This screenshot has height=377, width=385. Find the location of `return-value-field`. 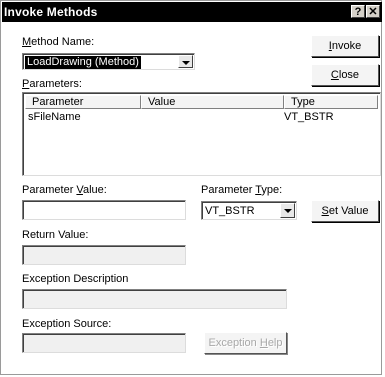

return-value-field is located at coordinates (104, 255).